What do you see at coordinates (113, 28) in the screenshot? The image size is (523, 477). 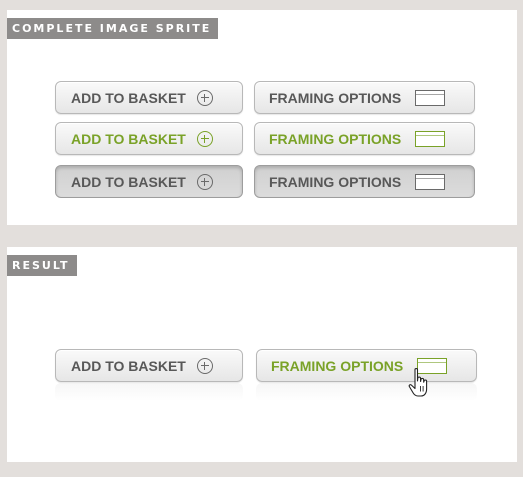 I see `sprite-section-label: COMPLETE IMAGE SPRITE` at bounding box center [113, 28].